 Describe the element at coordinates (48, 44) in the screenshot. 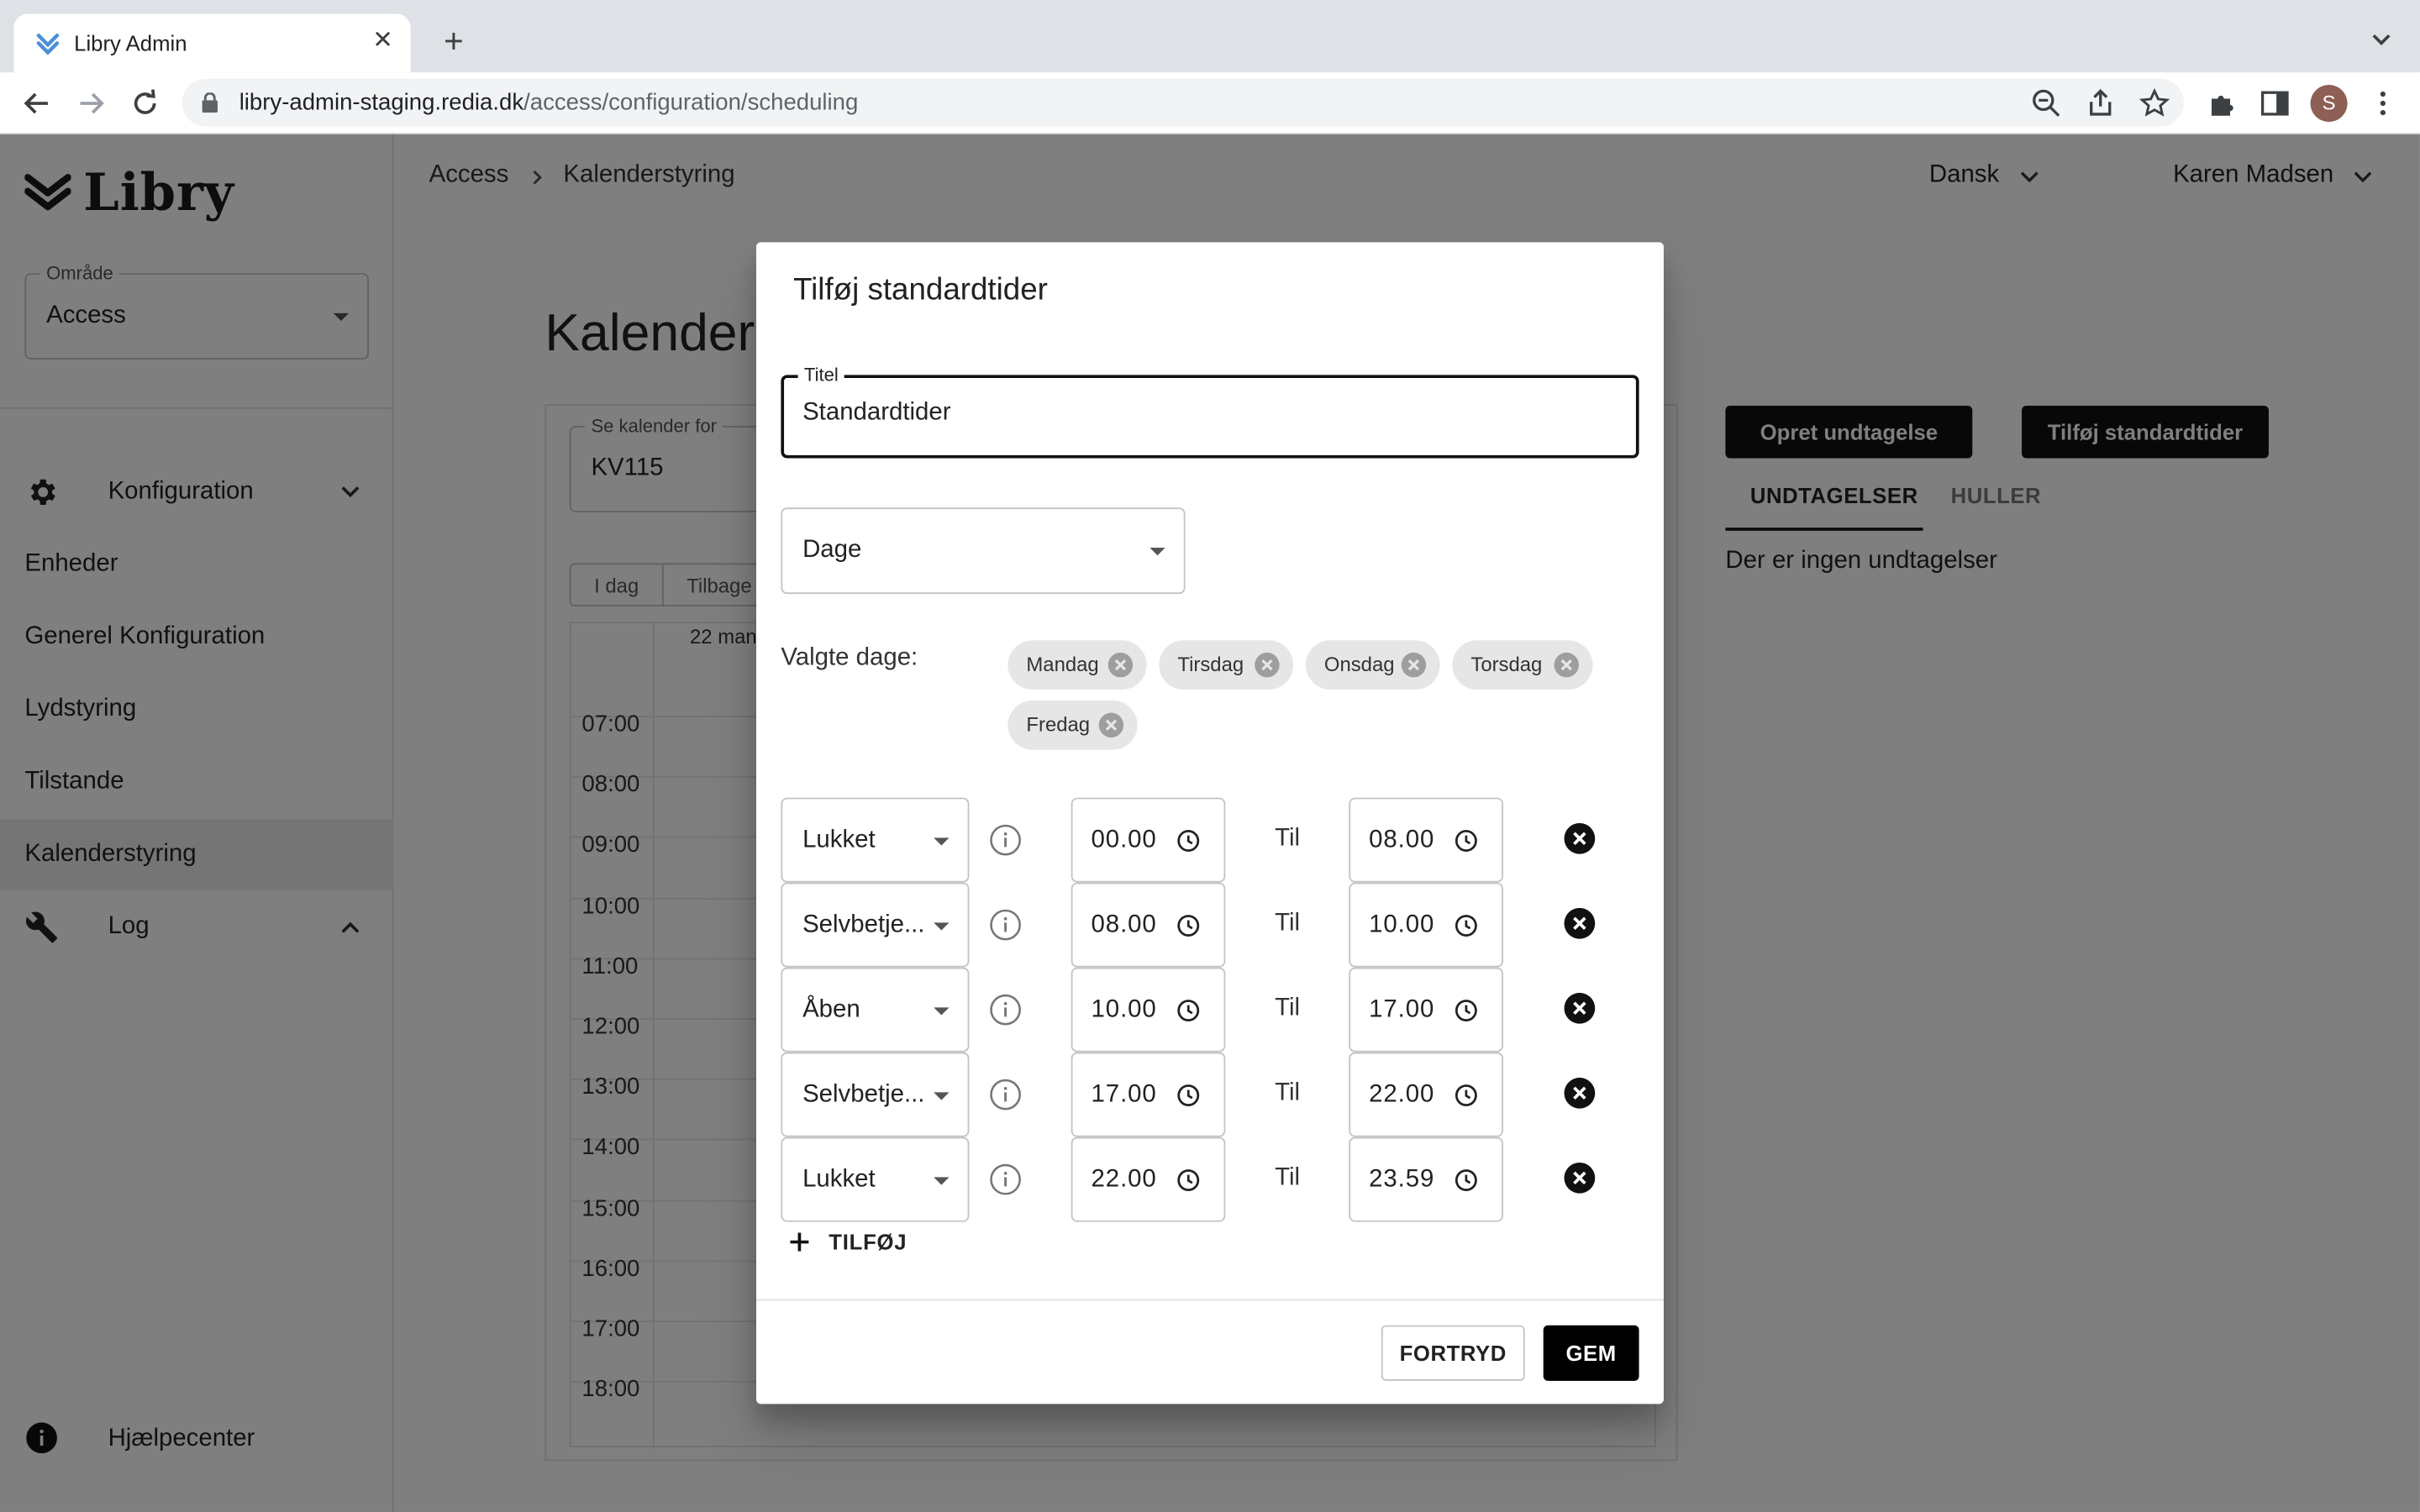

I see `libry-favicon-icon` at that location.